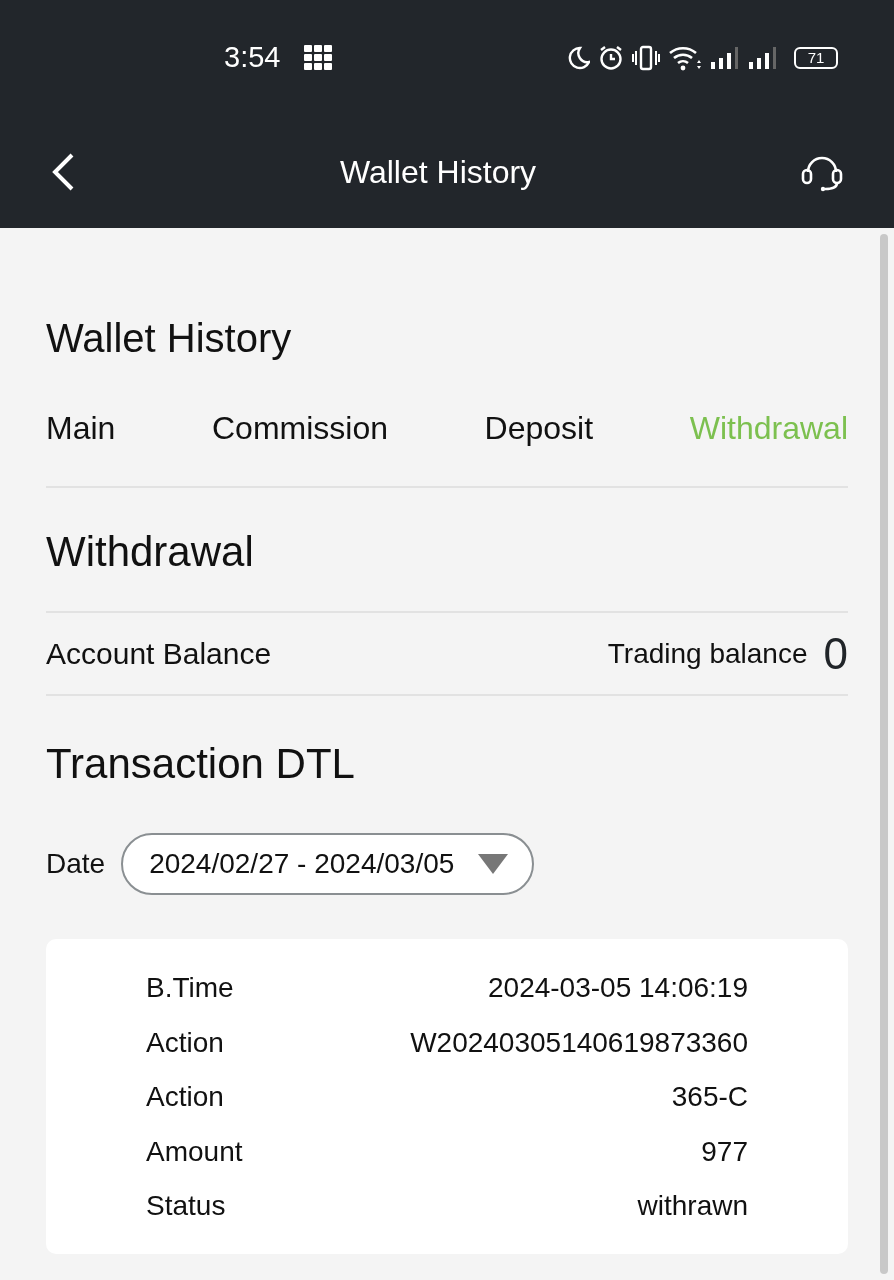 This screenshot has width=894, height=1280. I want to click on section-title: Transaction DTL, so click(201, 764).